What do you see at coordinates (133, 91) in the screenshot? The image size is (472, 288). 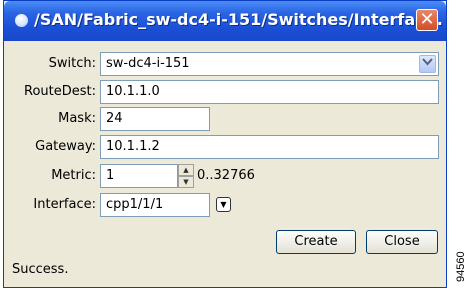 I see `routedest-value: 10.1.1.0` at bounding box center [133, 91].